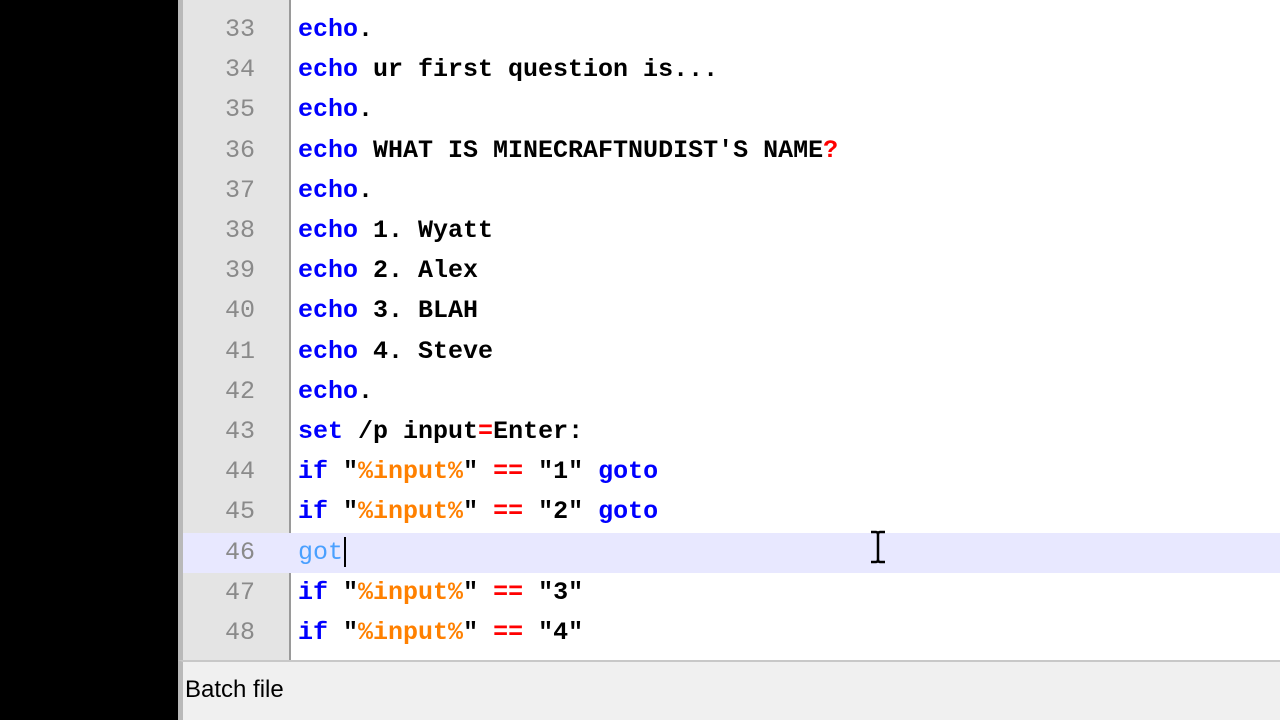 The image size is (1280, 720). I want to click on line-number: 39, so click(239, 271).